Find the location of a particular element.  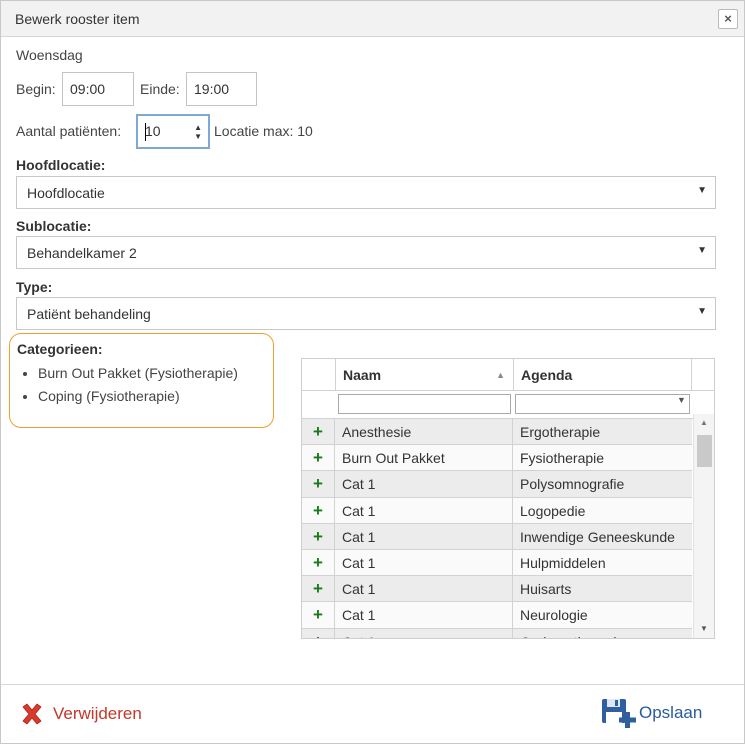

categories-label: Categorieen: is located at coordinates (60, 349).